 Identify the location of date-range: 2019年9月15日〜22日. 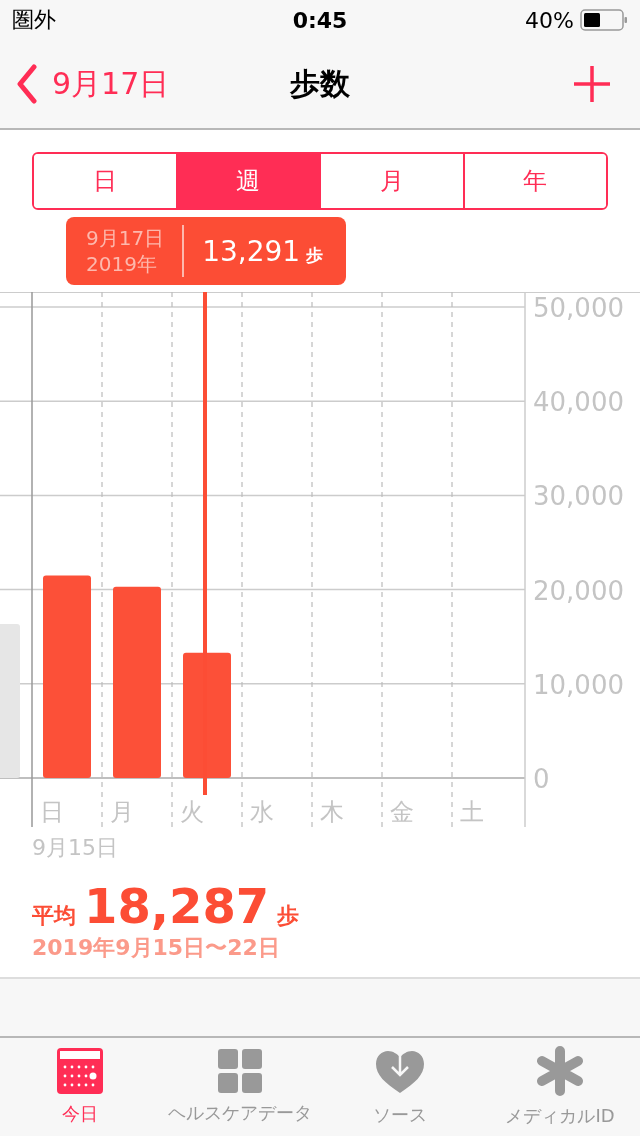
(156, 948).